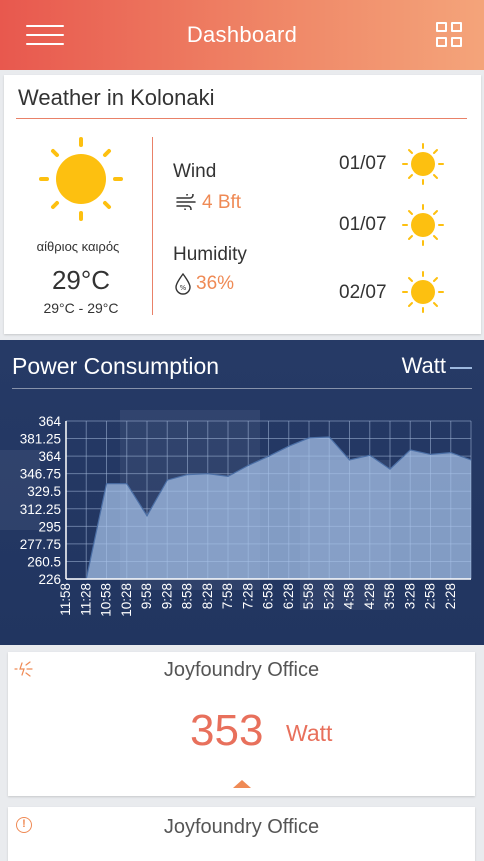 Image resolution: width=484 pixels, height=861 pixels. What do you see at coordinates (81, 308) in the screenshot?
I see `temperature-range: 29°C - 29°C` at bounding box center [81, 308].